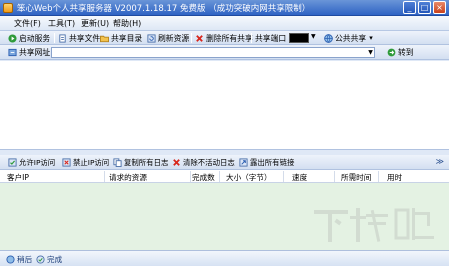 This screenshot has width=449, height=266. I want to click on share-file-button: 共享文件, so click(79, 38).